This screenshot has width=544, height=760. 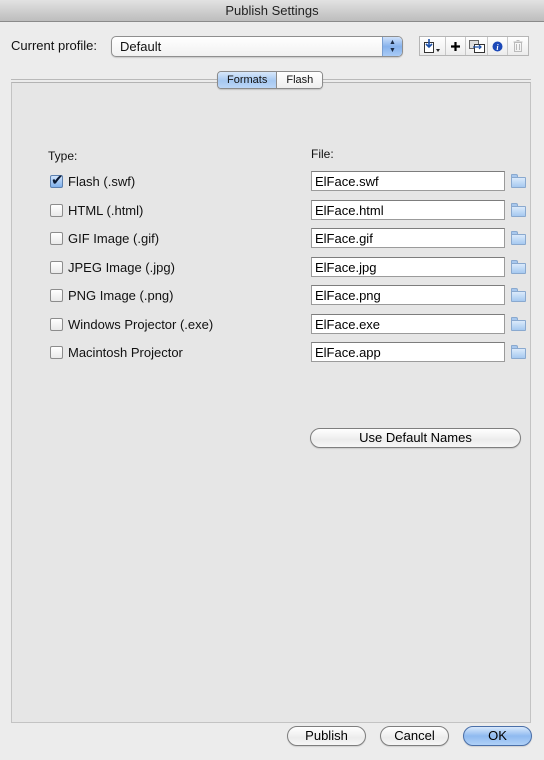 What do you see at coordinates (414, 736) in the screenshot?
I see `cancel-button: Cancel` at bounding box center [414, 736].